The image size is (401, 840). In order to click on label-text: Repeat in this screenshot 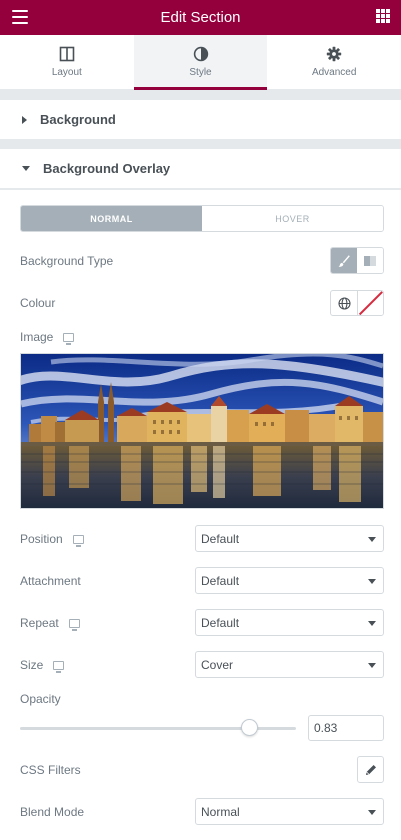, I will do `click(39, 623)`.